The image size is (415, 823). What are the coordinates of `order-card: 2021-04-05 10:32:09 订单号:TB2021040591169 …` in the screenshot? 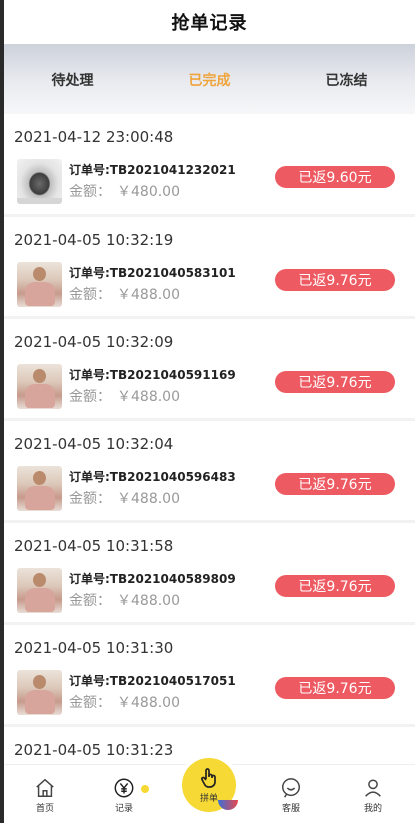 It's located at (209, 368).